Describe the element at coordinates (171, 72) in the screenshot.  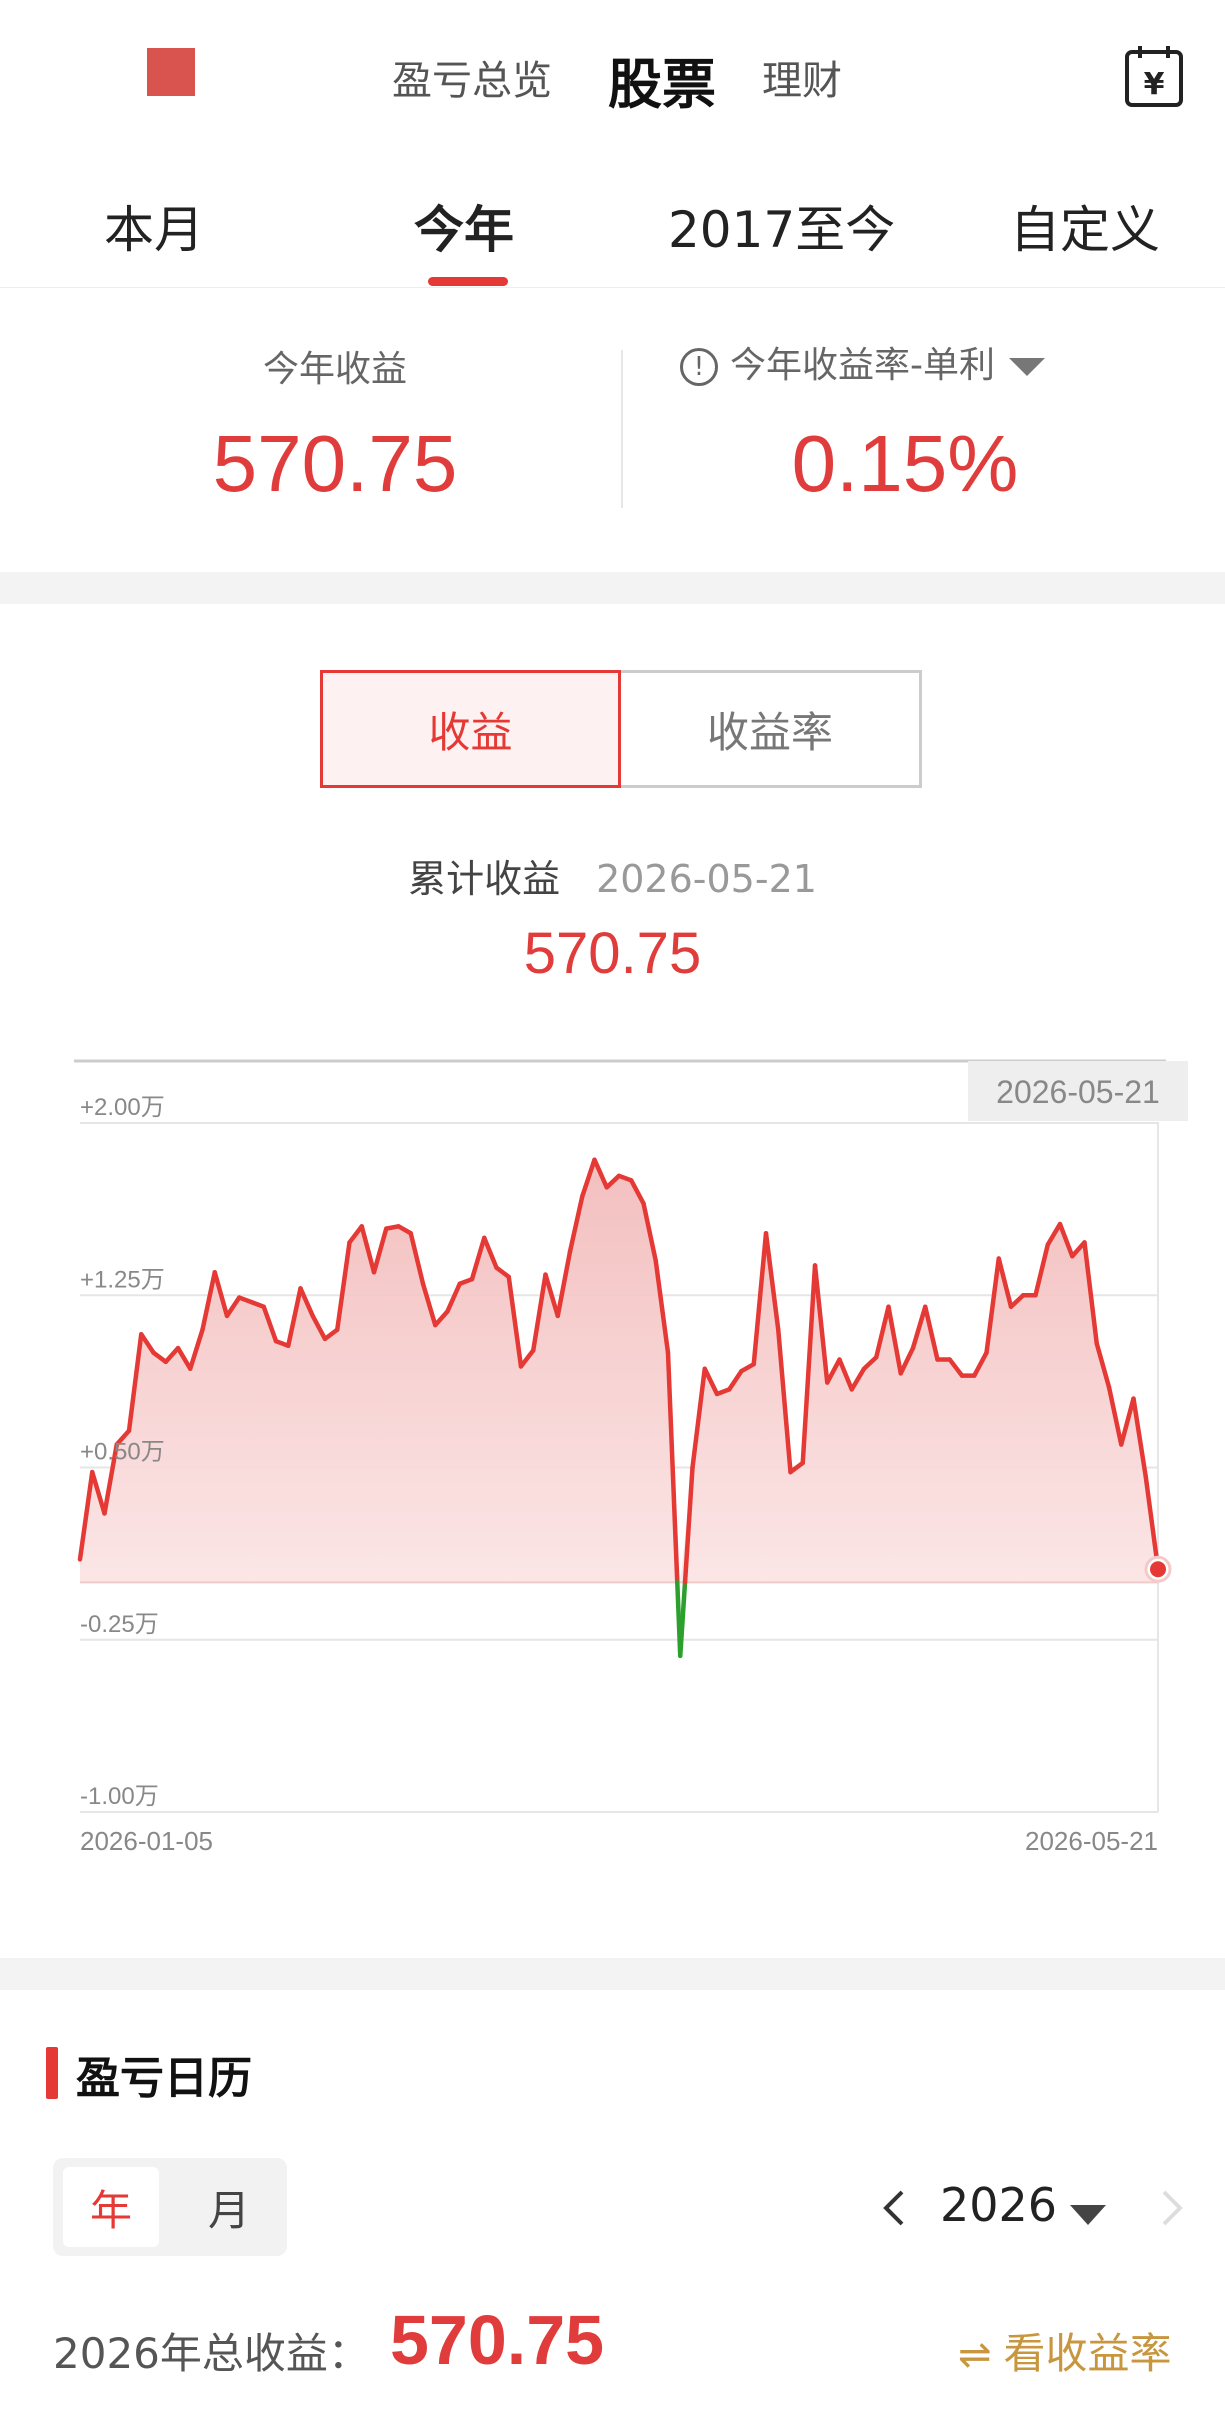
I see `brand-logo` at that location.